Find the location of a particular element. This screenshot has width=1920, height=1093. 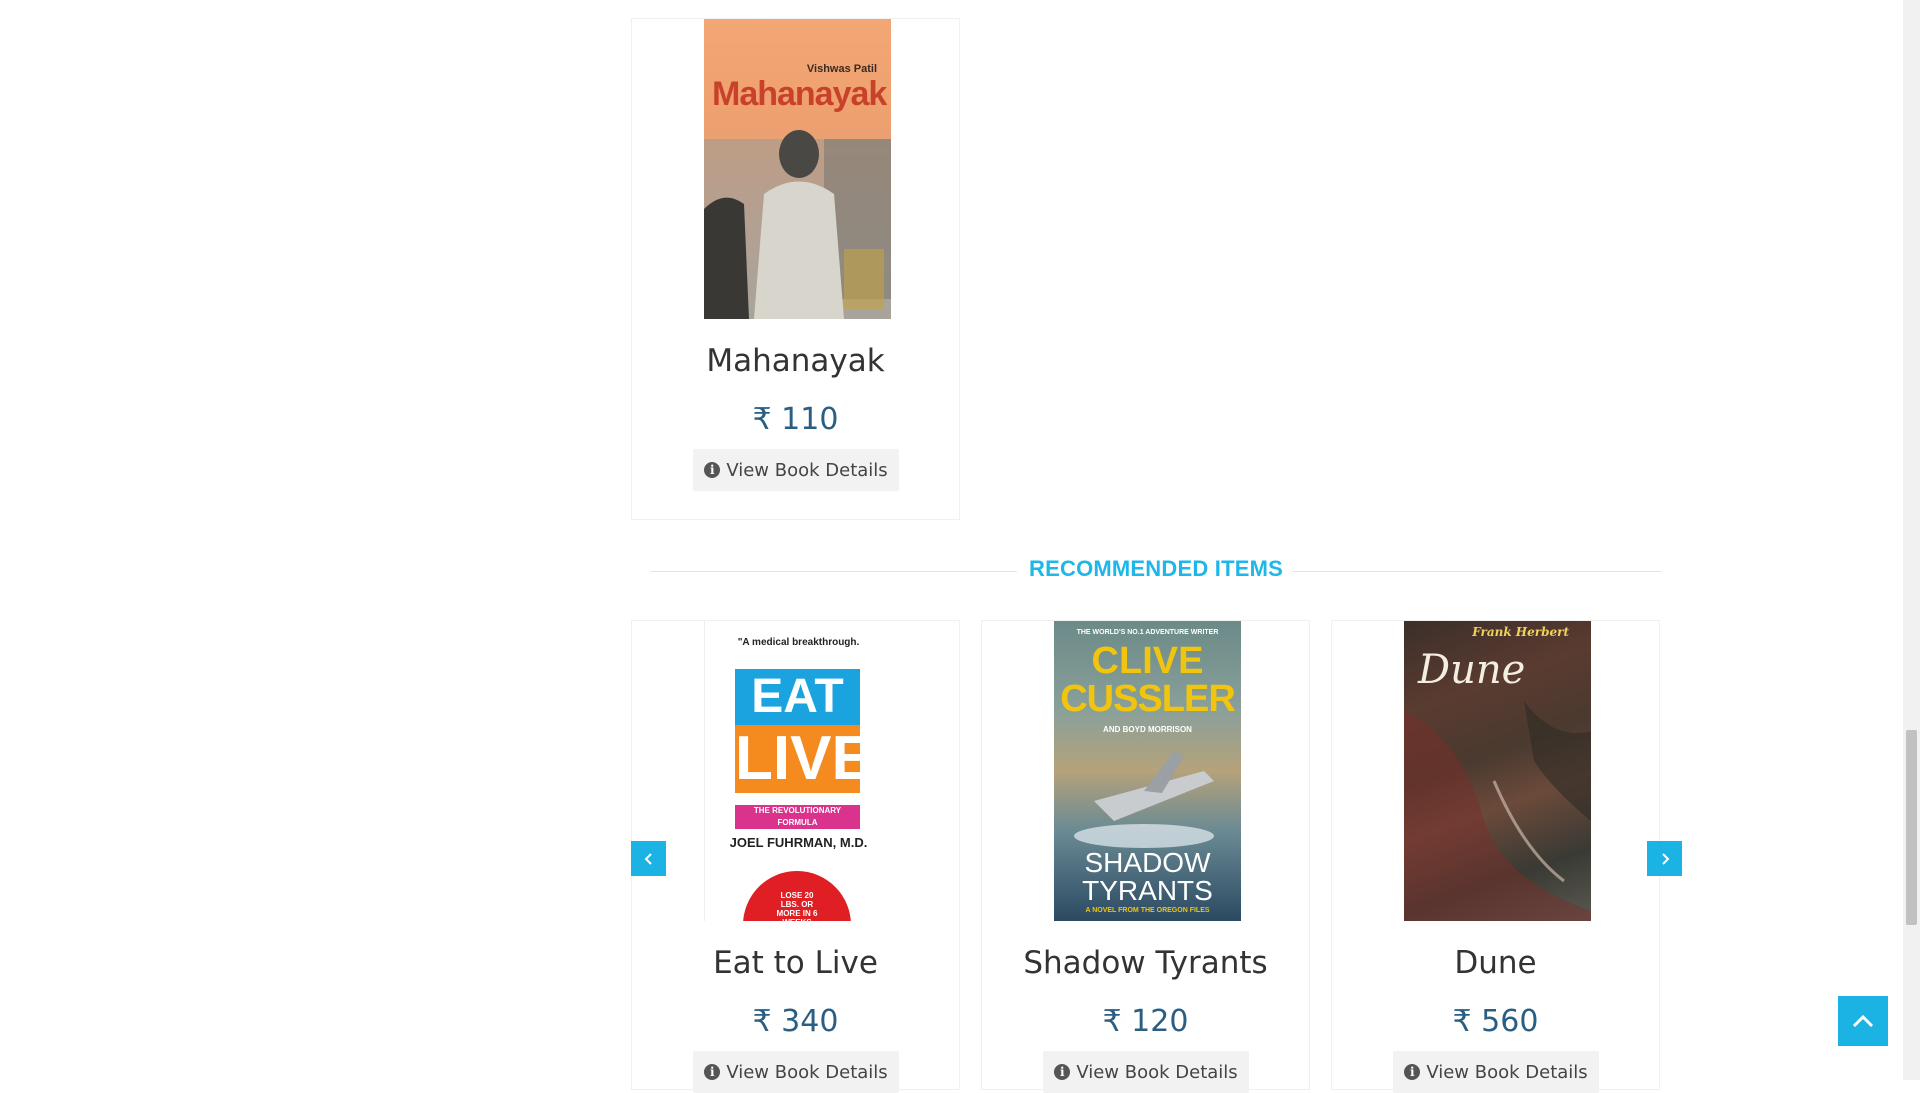

cover-quote: "A medical breakthrough. is located at coordinates (798, 642).